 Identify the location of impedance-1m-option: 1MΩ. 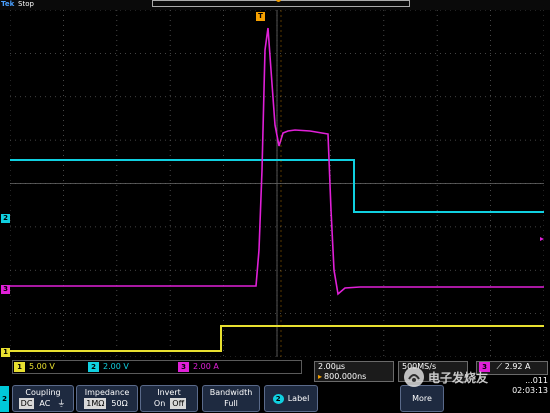
(95, 403).